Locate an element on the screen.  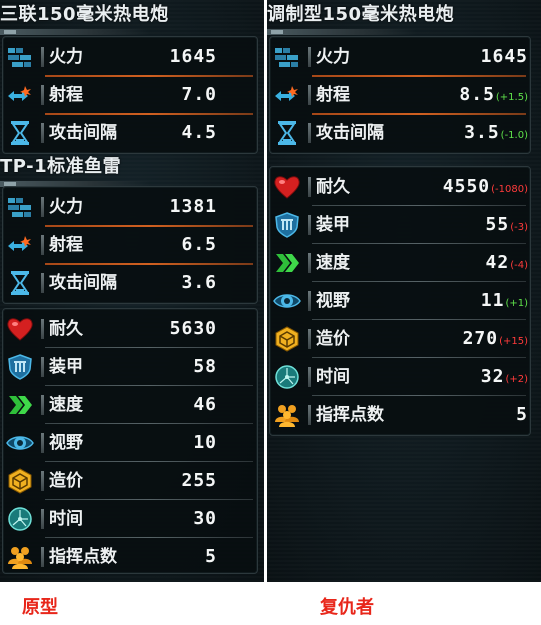
stat-row-ship: 视野 10 is located at coordinates (130, 443).